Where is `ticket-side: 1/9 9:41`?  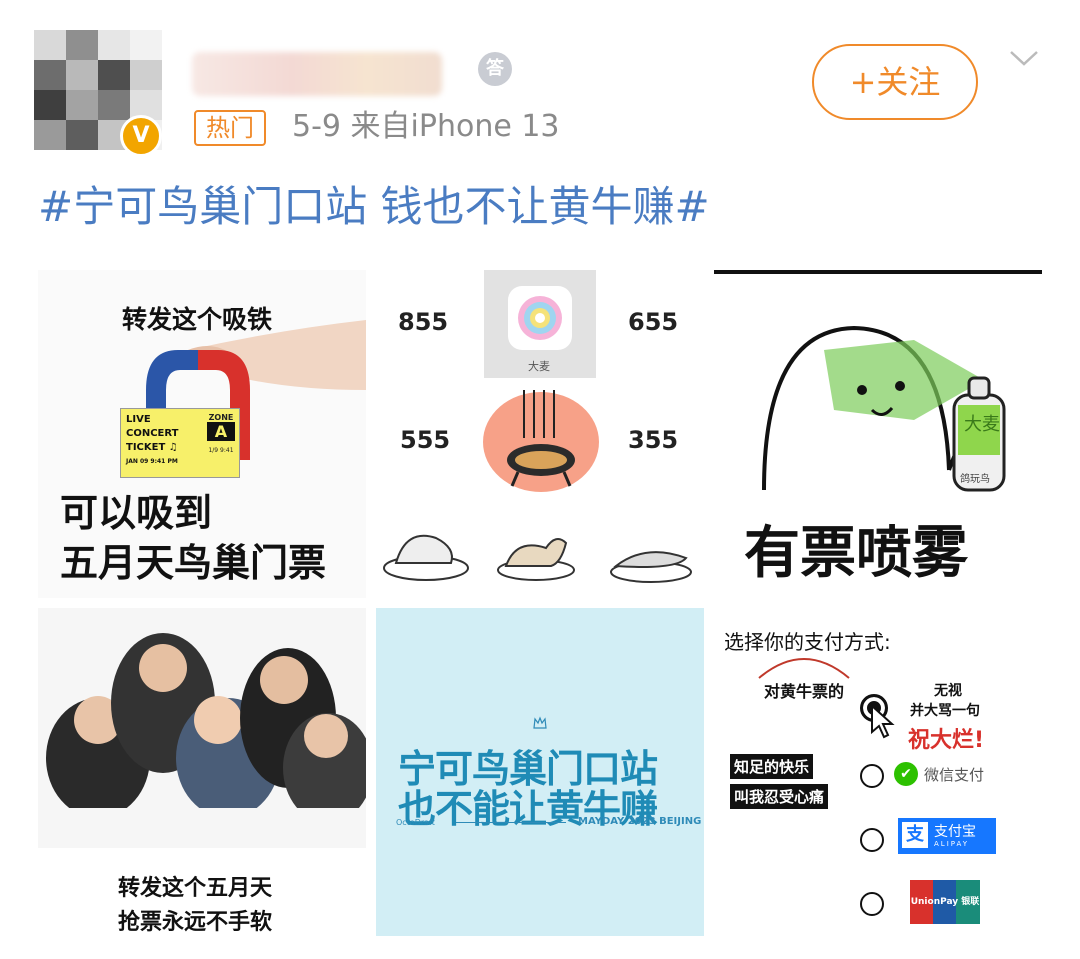
ticket-side: 1/9 9:41 is located at coordinates (221, 450).